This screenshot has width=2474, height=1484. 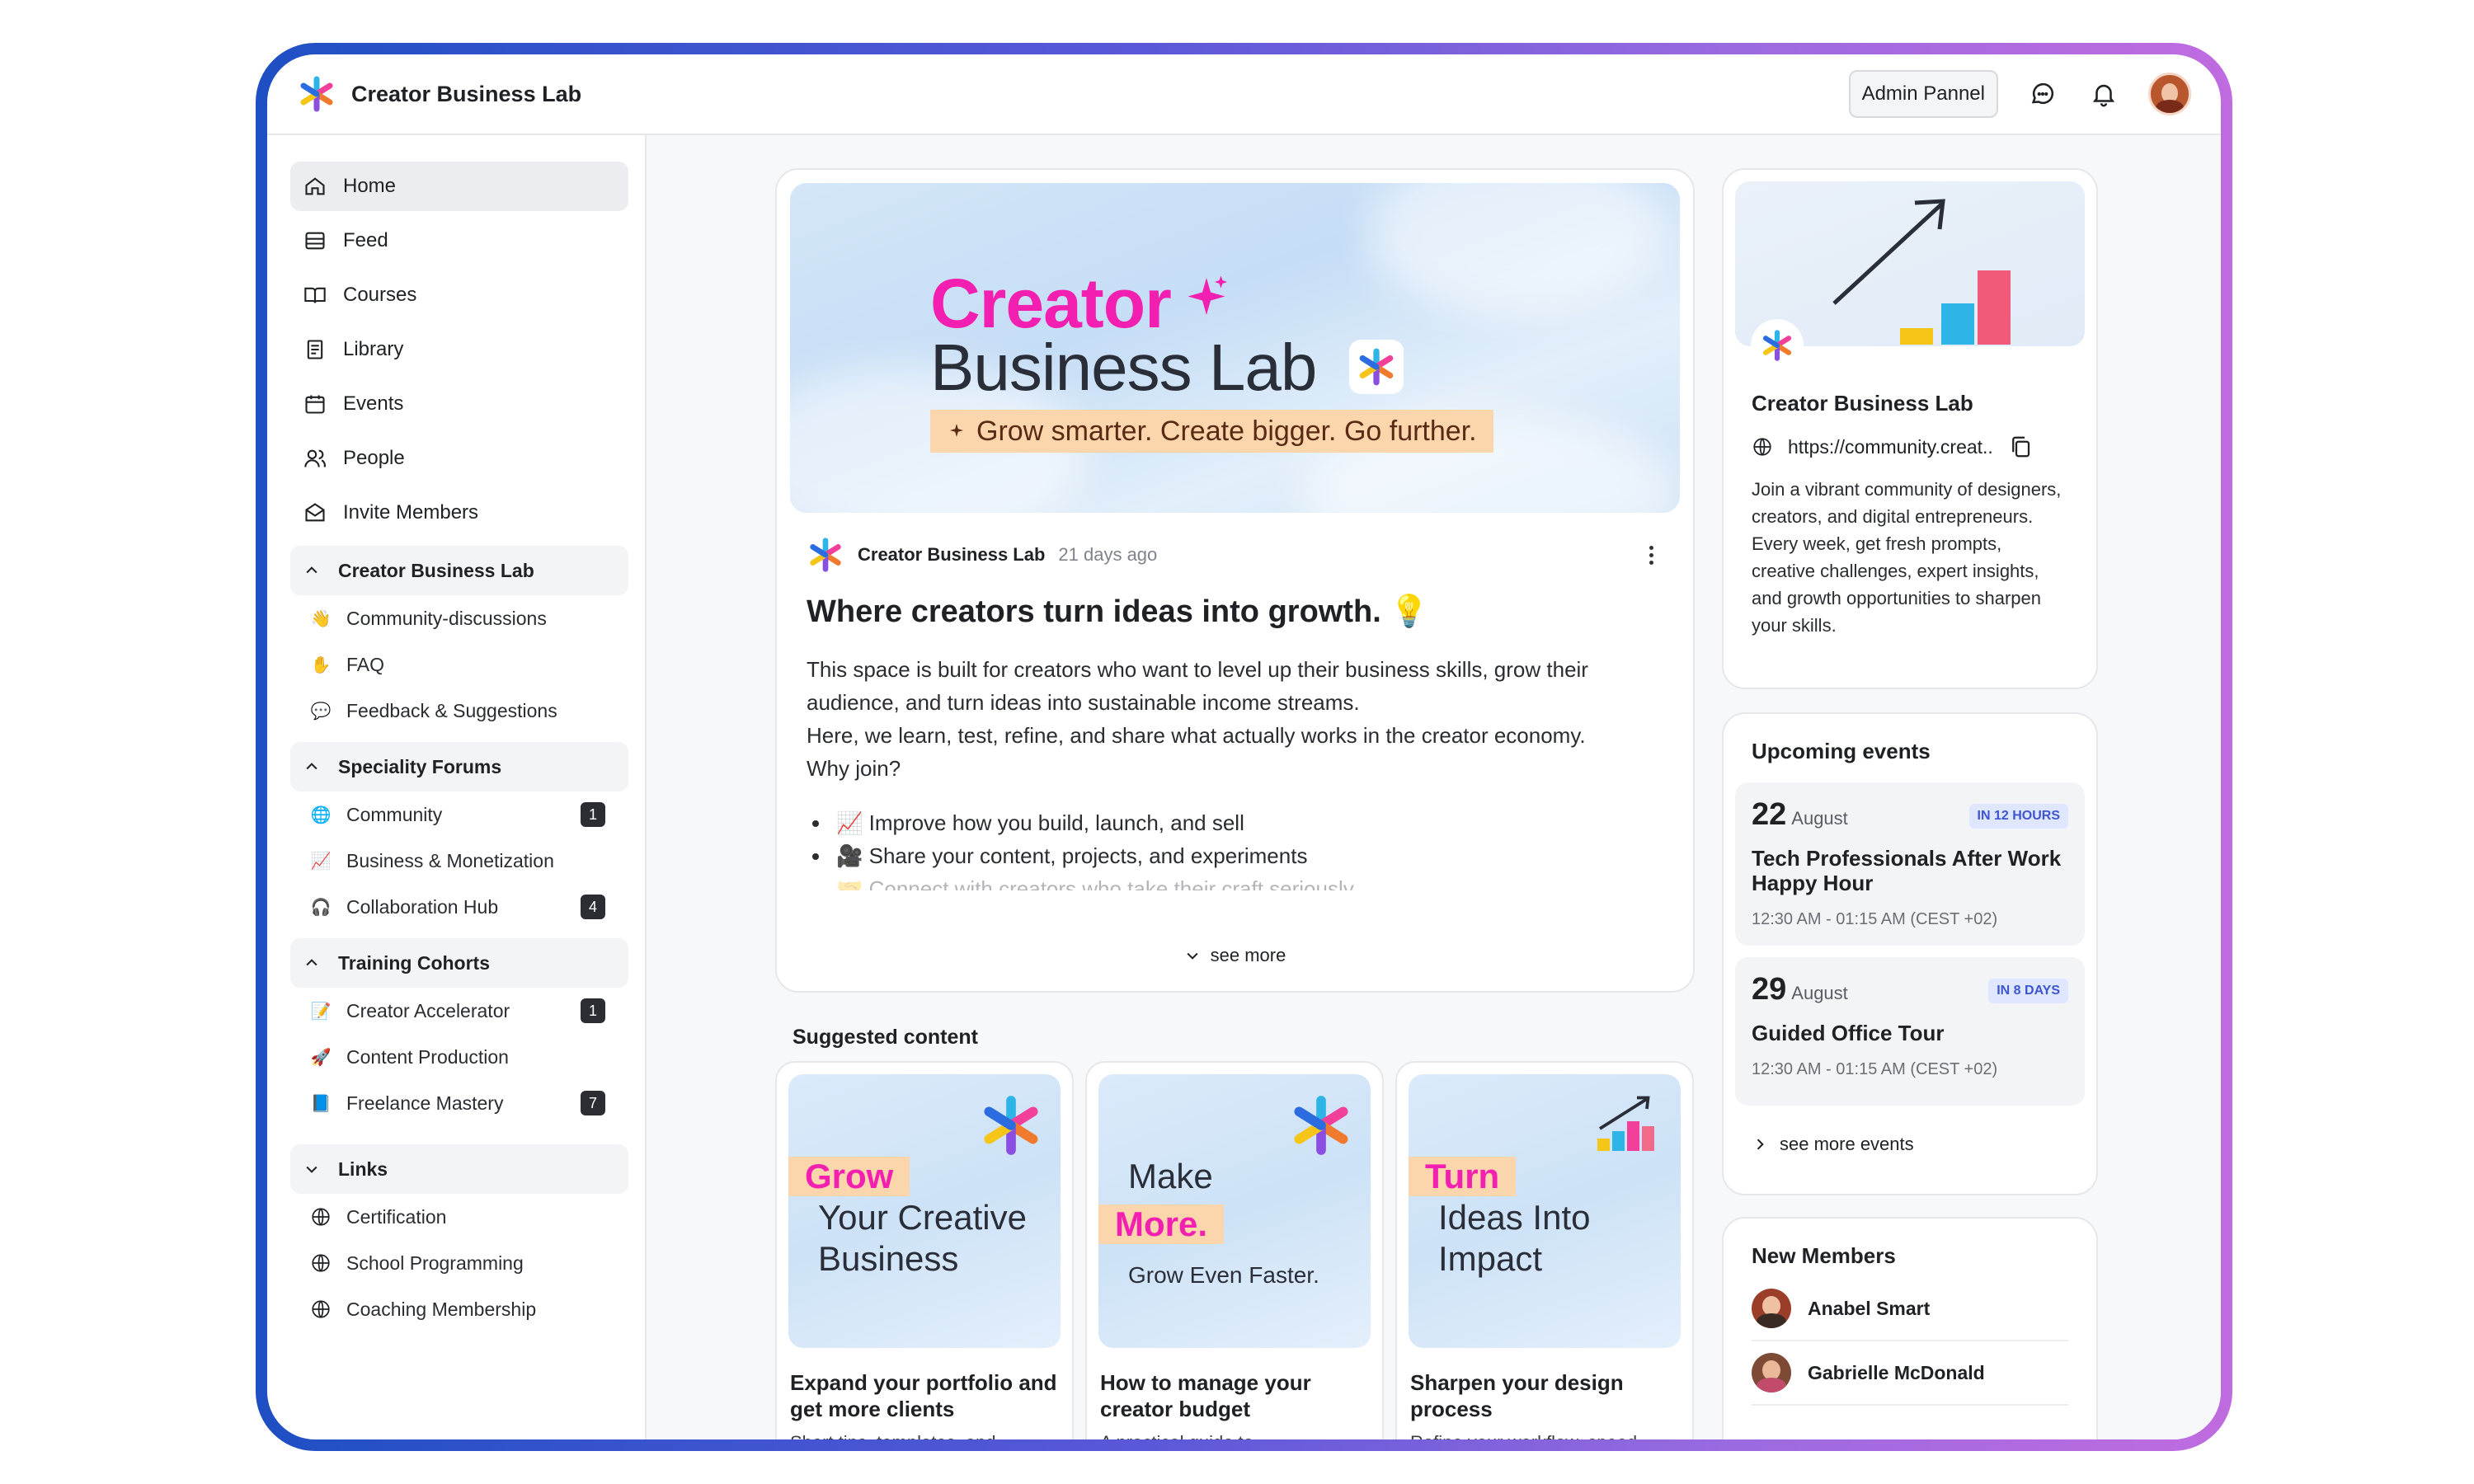 What do you see at coordinates (1910, 263) in the screenshot?
I see `about-cover-image` at bounding box center [1910, 263].